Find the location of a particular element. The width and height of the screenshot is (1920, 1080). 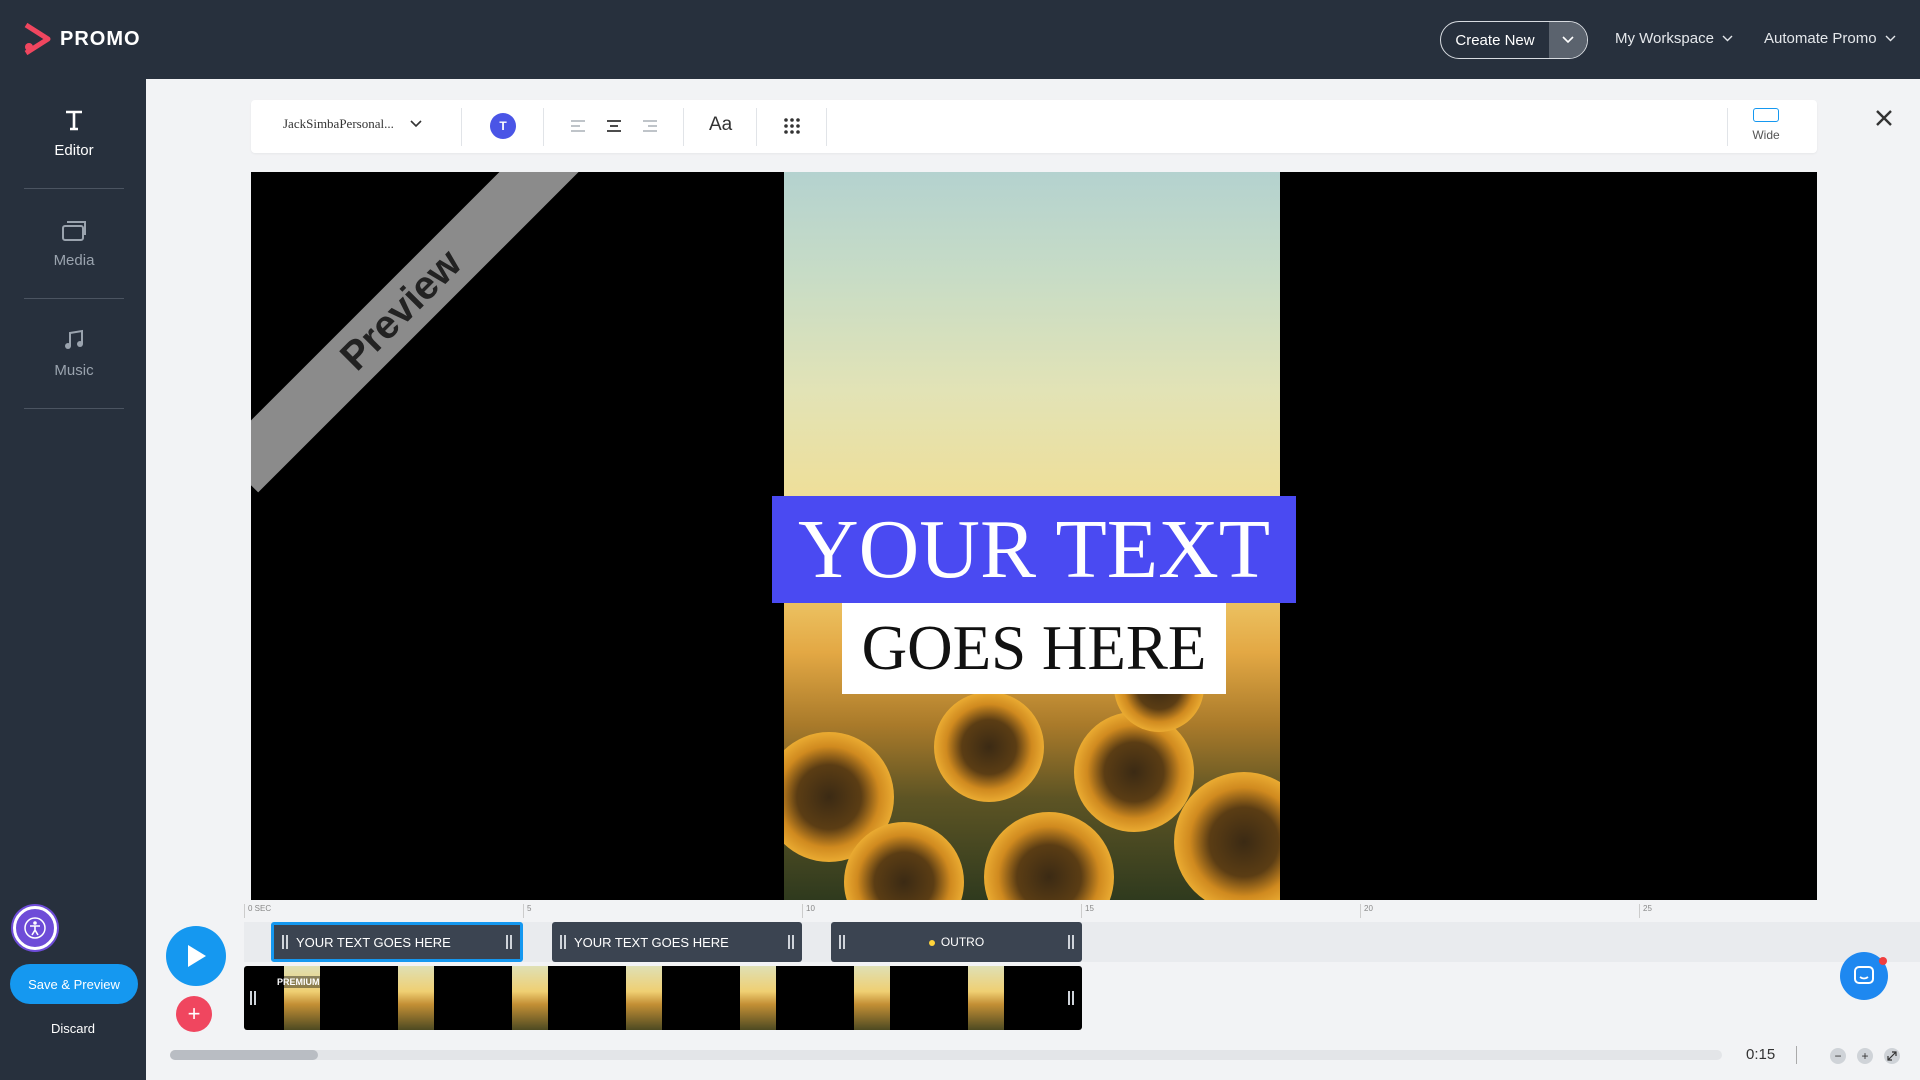

text-icon is located at coordinates (74, 120).